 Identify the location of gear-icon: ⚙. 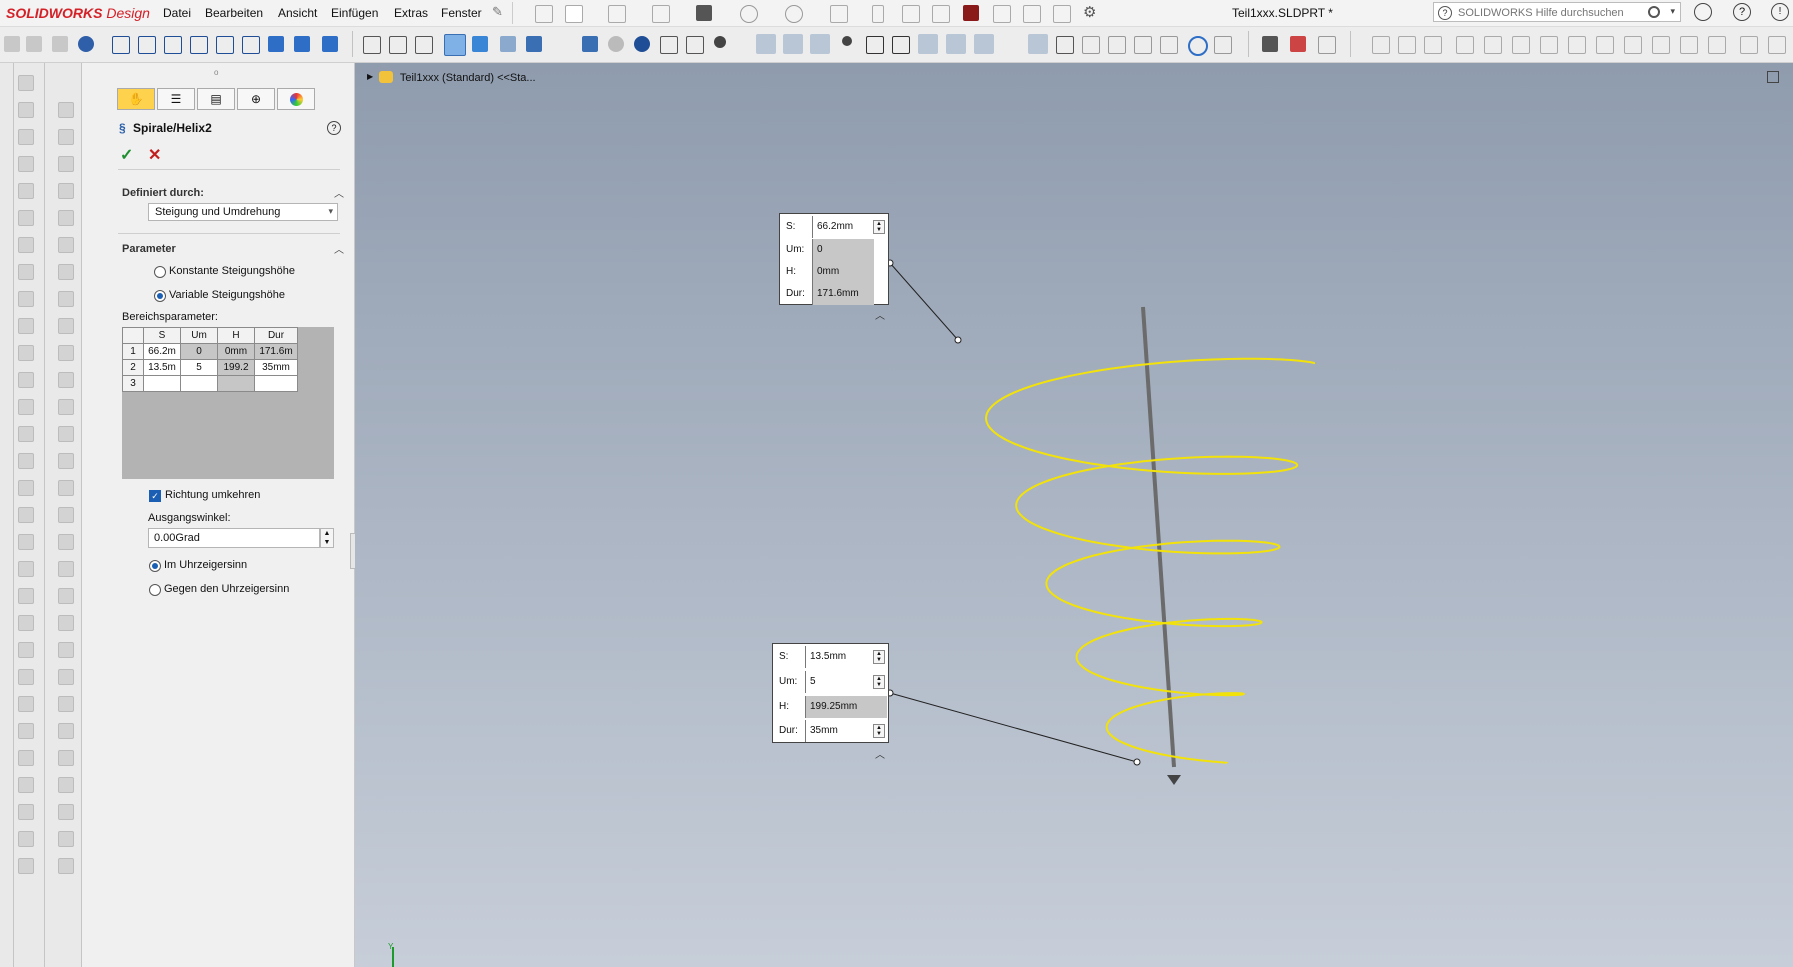
(1089, 12).